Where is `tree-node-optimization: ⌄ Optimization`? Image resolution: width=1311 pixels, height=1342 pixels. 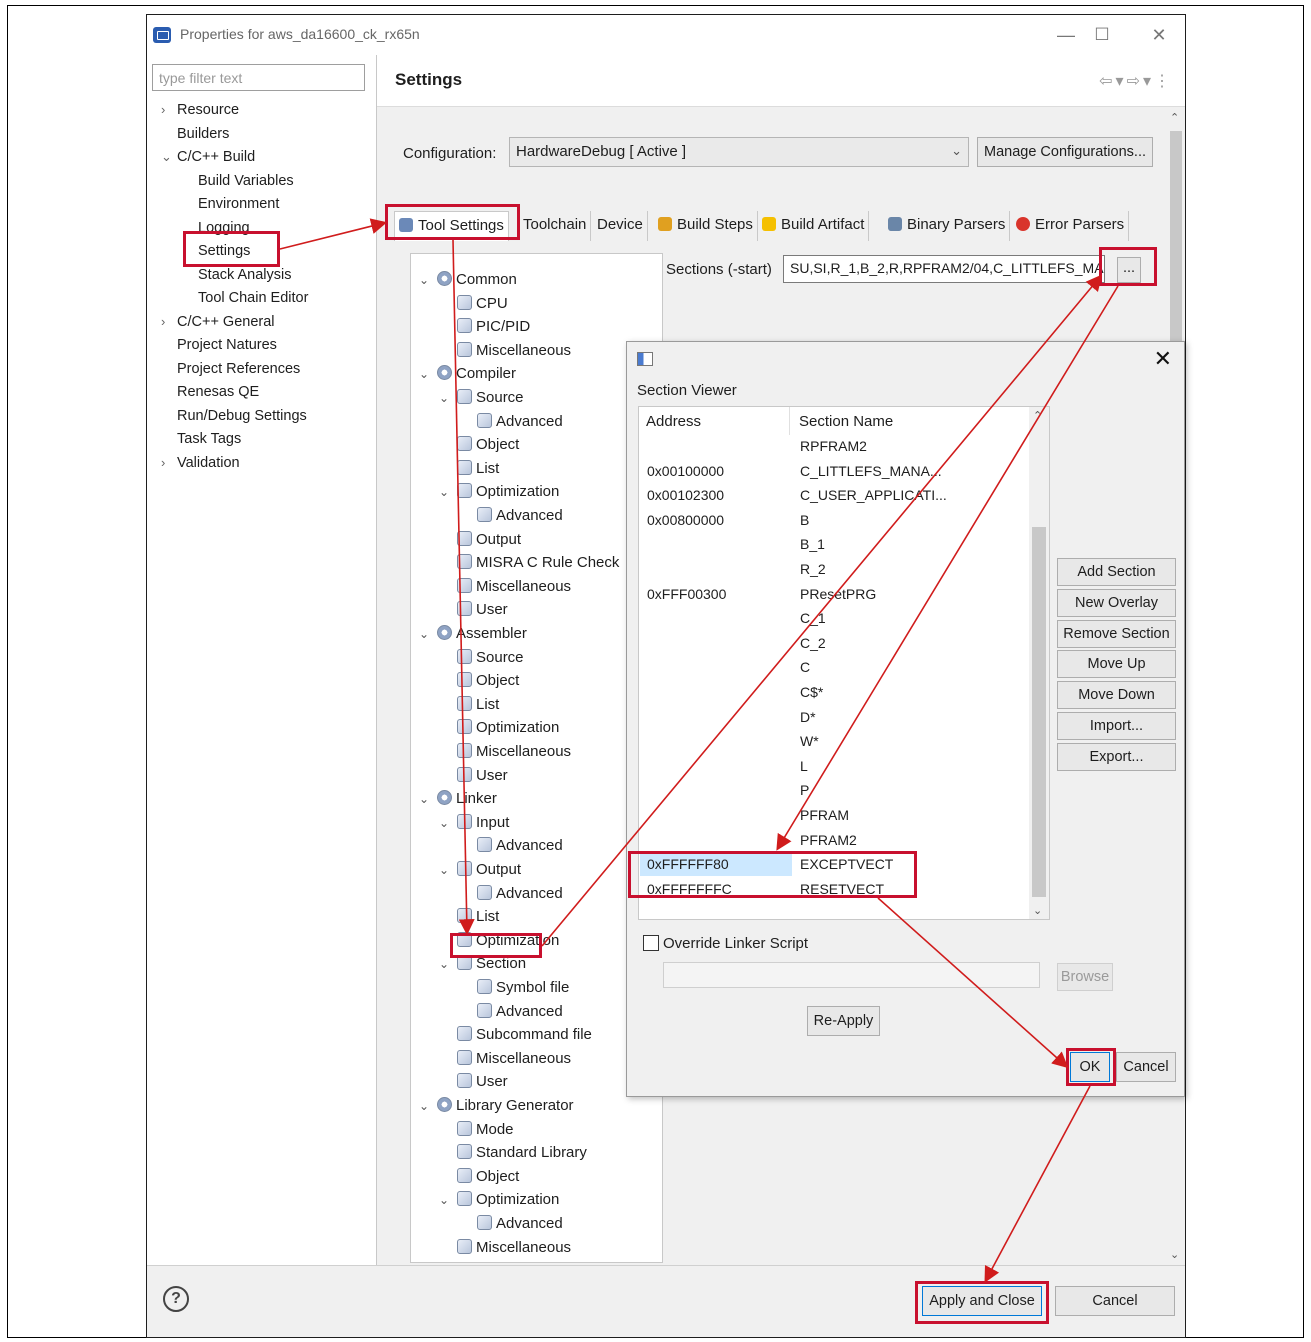
tree-node-optimization: ⌄ Optimization is located at coordinates (499, 492).